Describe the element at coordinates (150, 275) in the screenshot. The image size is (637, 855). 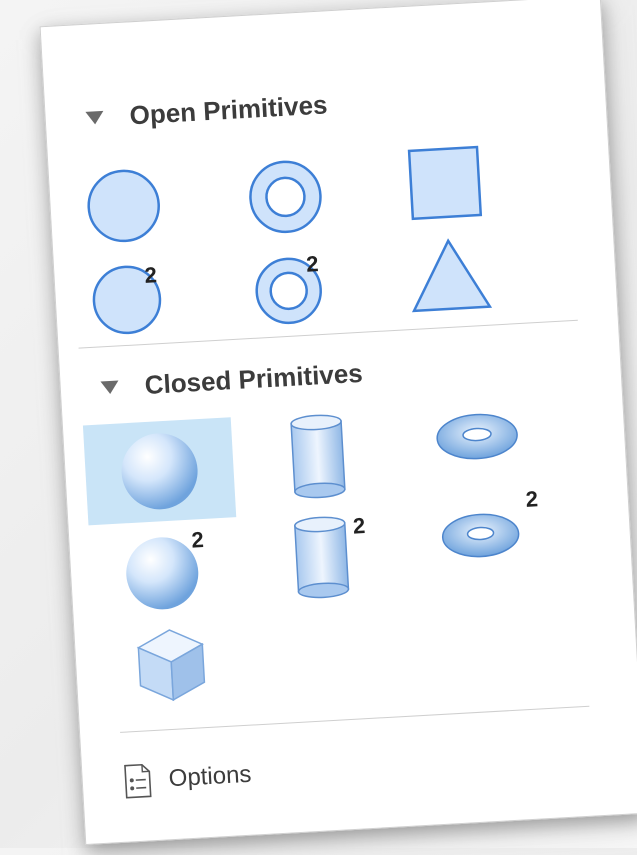
I see `circle-2-badge: 2` at that location.